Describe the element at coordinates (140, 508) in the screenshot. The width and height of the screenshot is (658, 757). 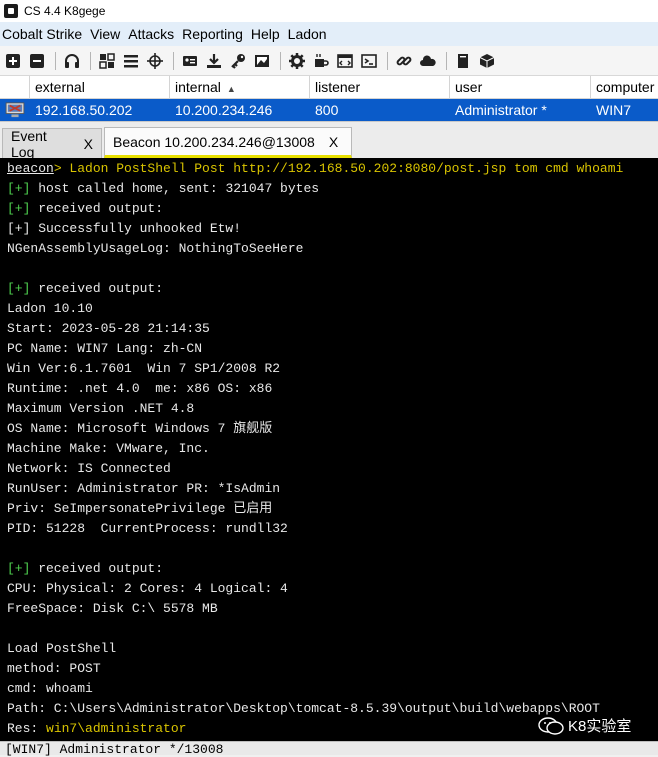
I see `console-text: Priv: SeImpersonatePrivilege 已启用` at that location.